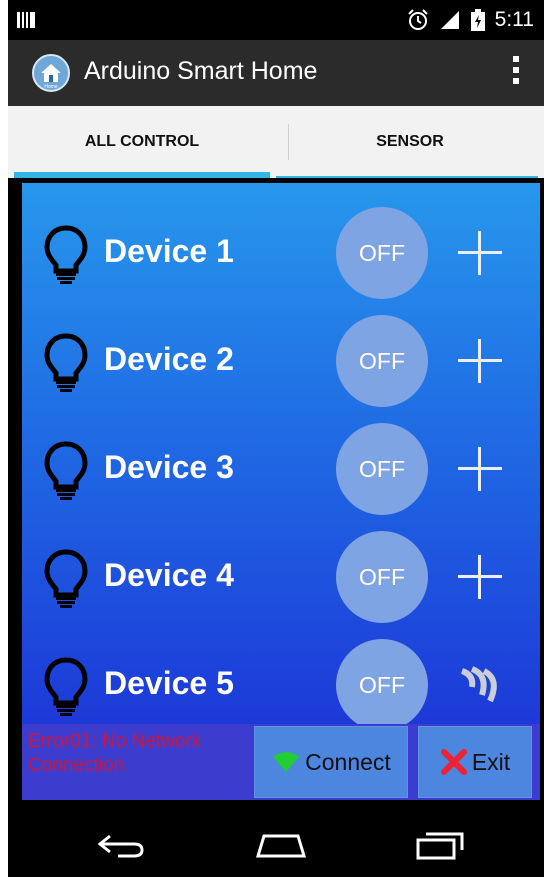 Image resolution: width=550 pixels, height=877 pixels. I want to click on tab-sensor-label: SENSOR, so click(410, 141).